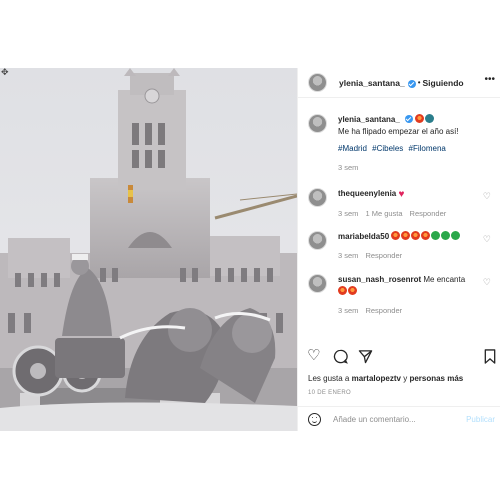  What do you see at coordinates (383, 213) in the screenshot?
I see `comment-likes-count: 1 Me gusta` at bounding box center [383, 213].